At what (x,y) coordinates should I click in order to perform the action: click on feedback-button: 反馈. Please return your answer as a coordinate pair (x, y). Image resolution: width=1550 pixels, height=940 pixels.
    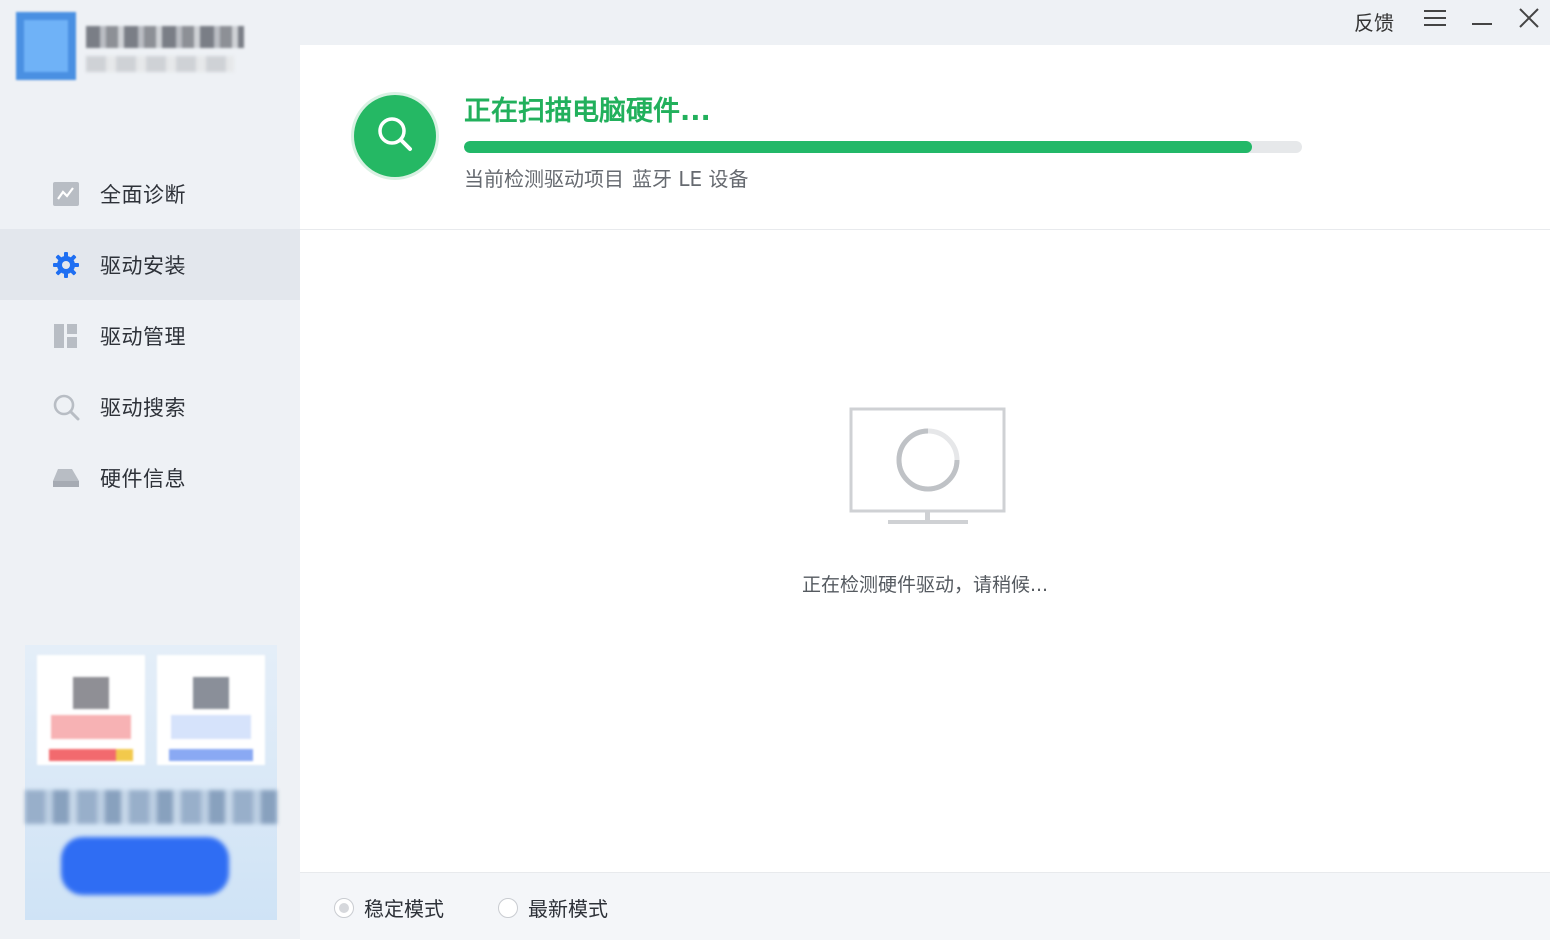
    Looking at the image, I should click on (1374, 21).